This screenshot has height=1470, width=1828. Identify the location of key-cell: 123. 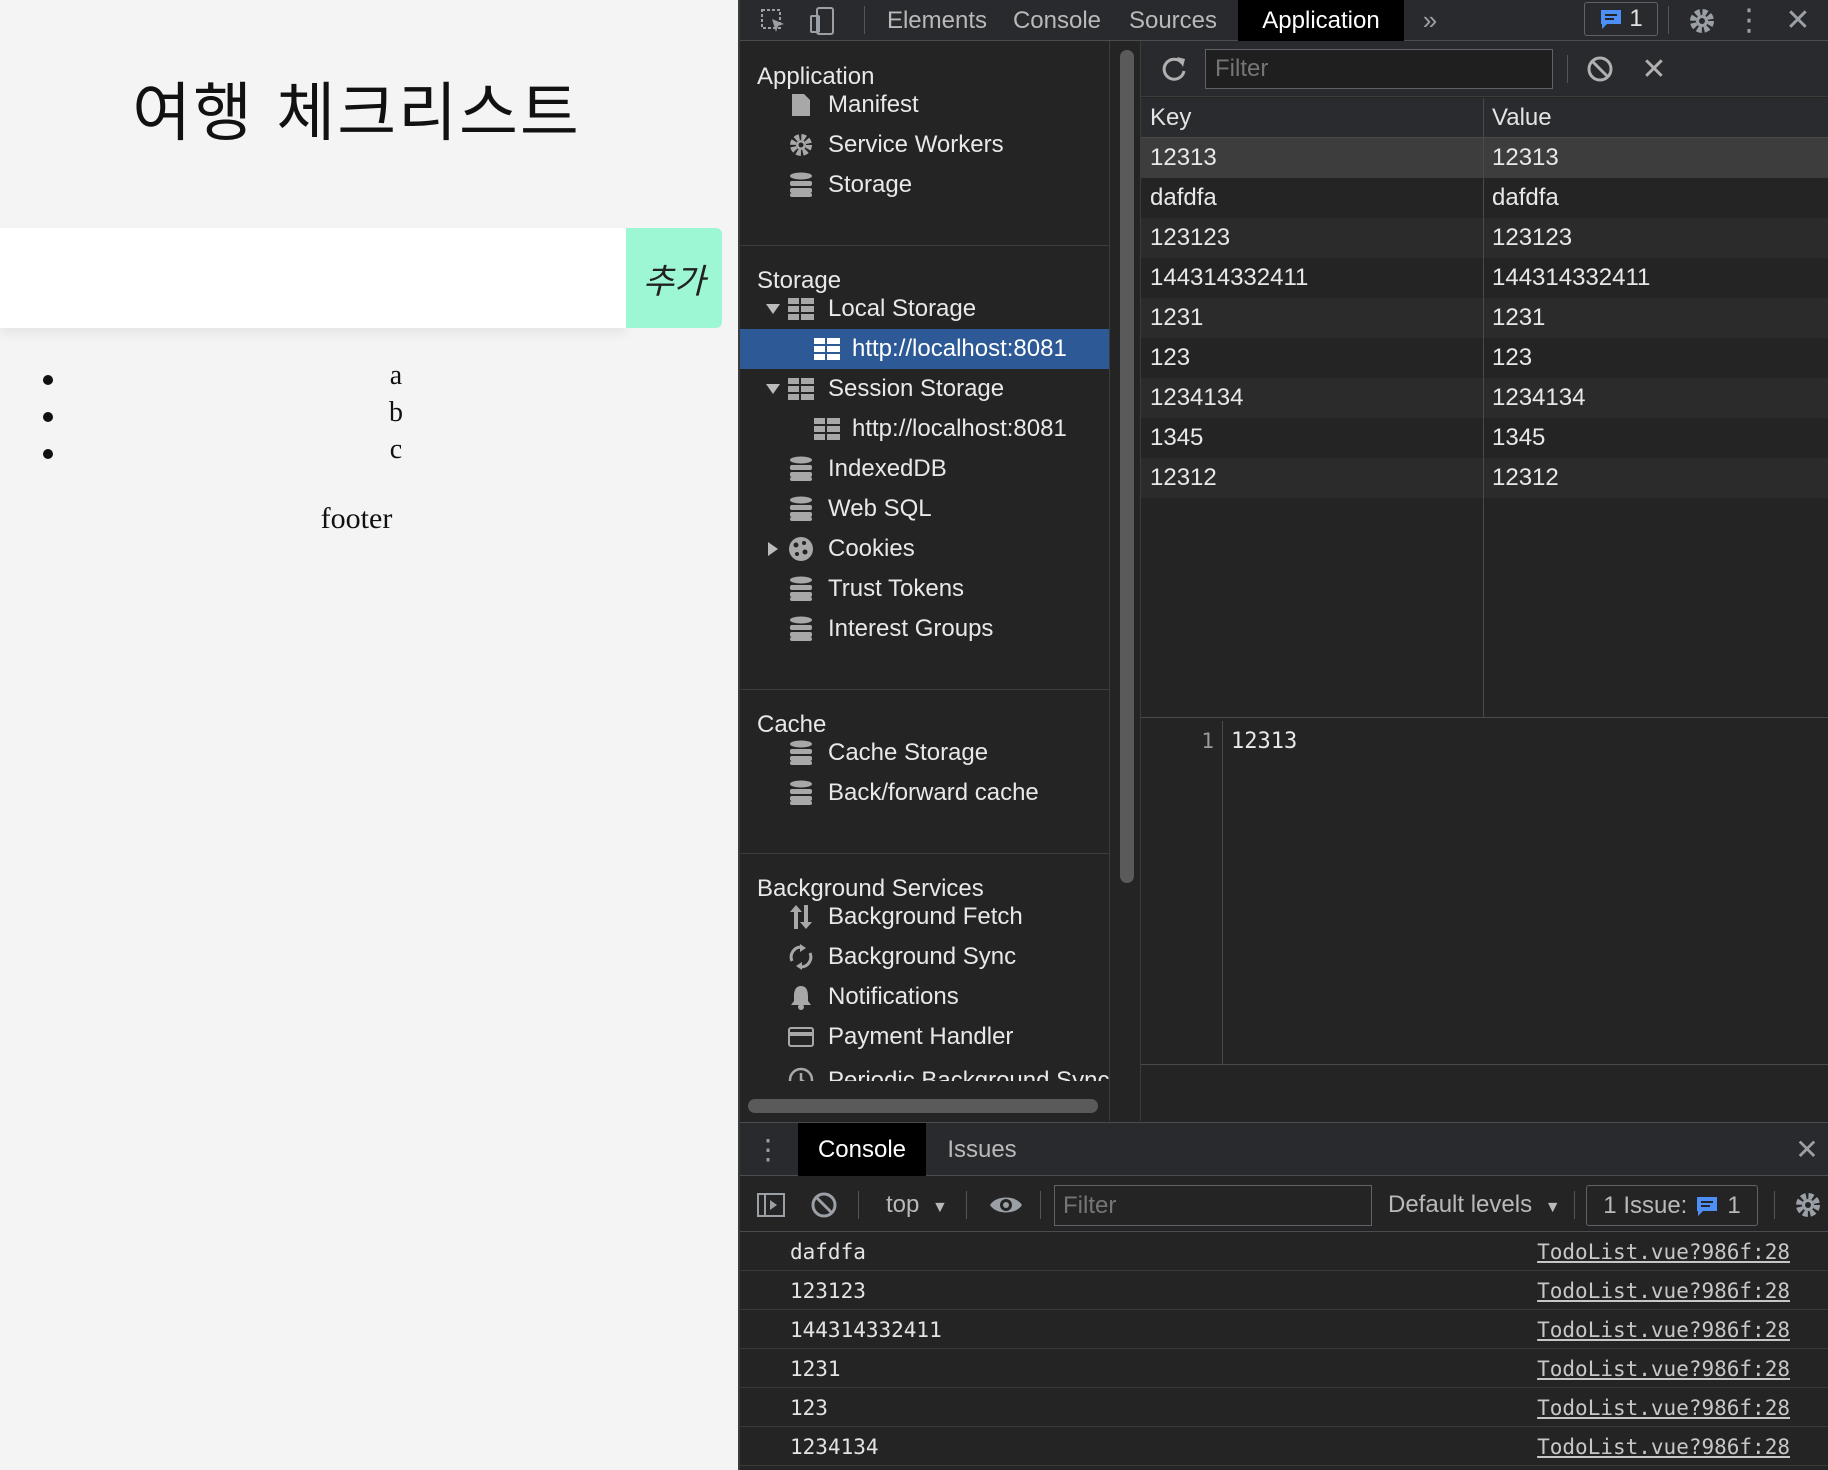
(1170, 357).